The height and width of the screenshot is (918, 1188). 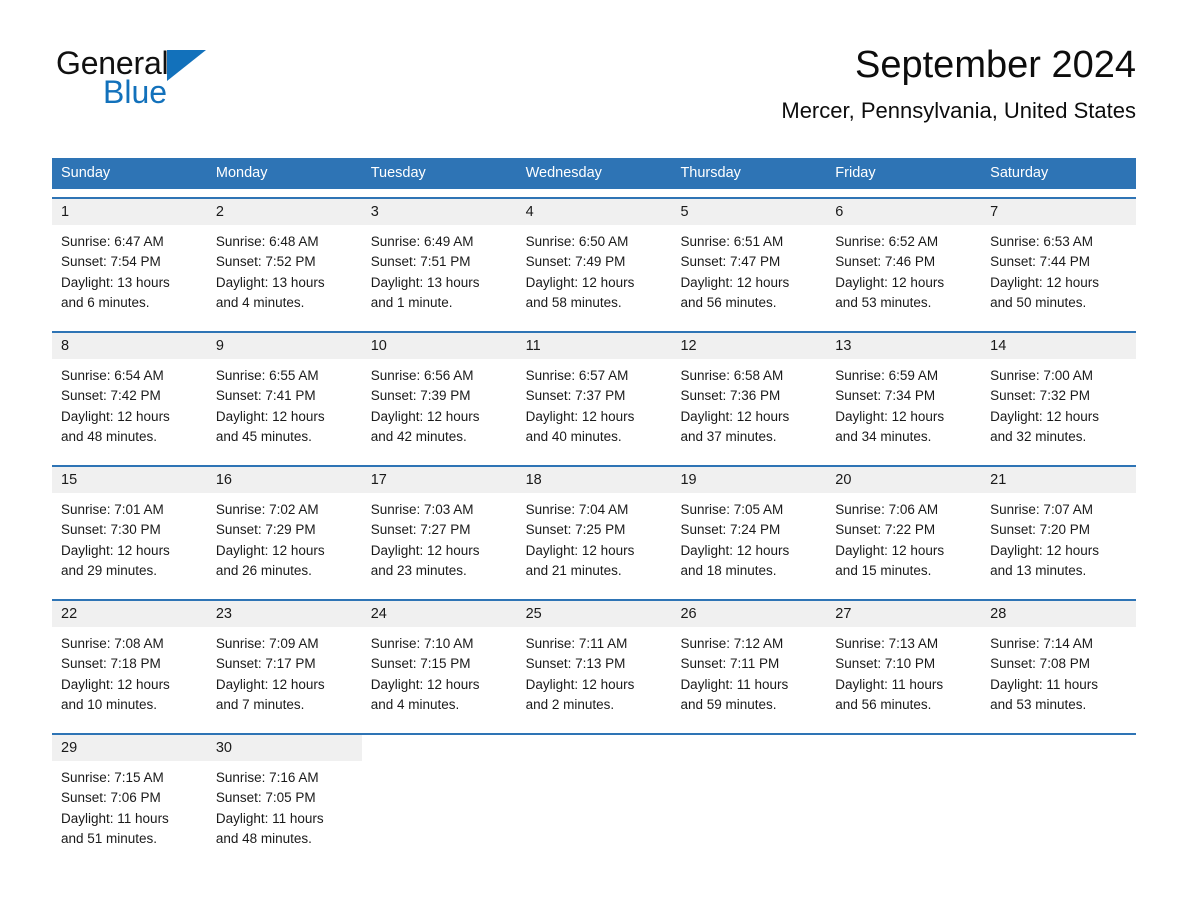 What do you see at coordinates (265, 530) in the screenshot?
I see `sunset-text: Sunset: 7:29 PM` at bounding box center [265, 530].